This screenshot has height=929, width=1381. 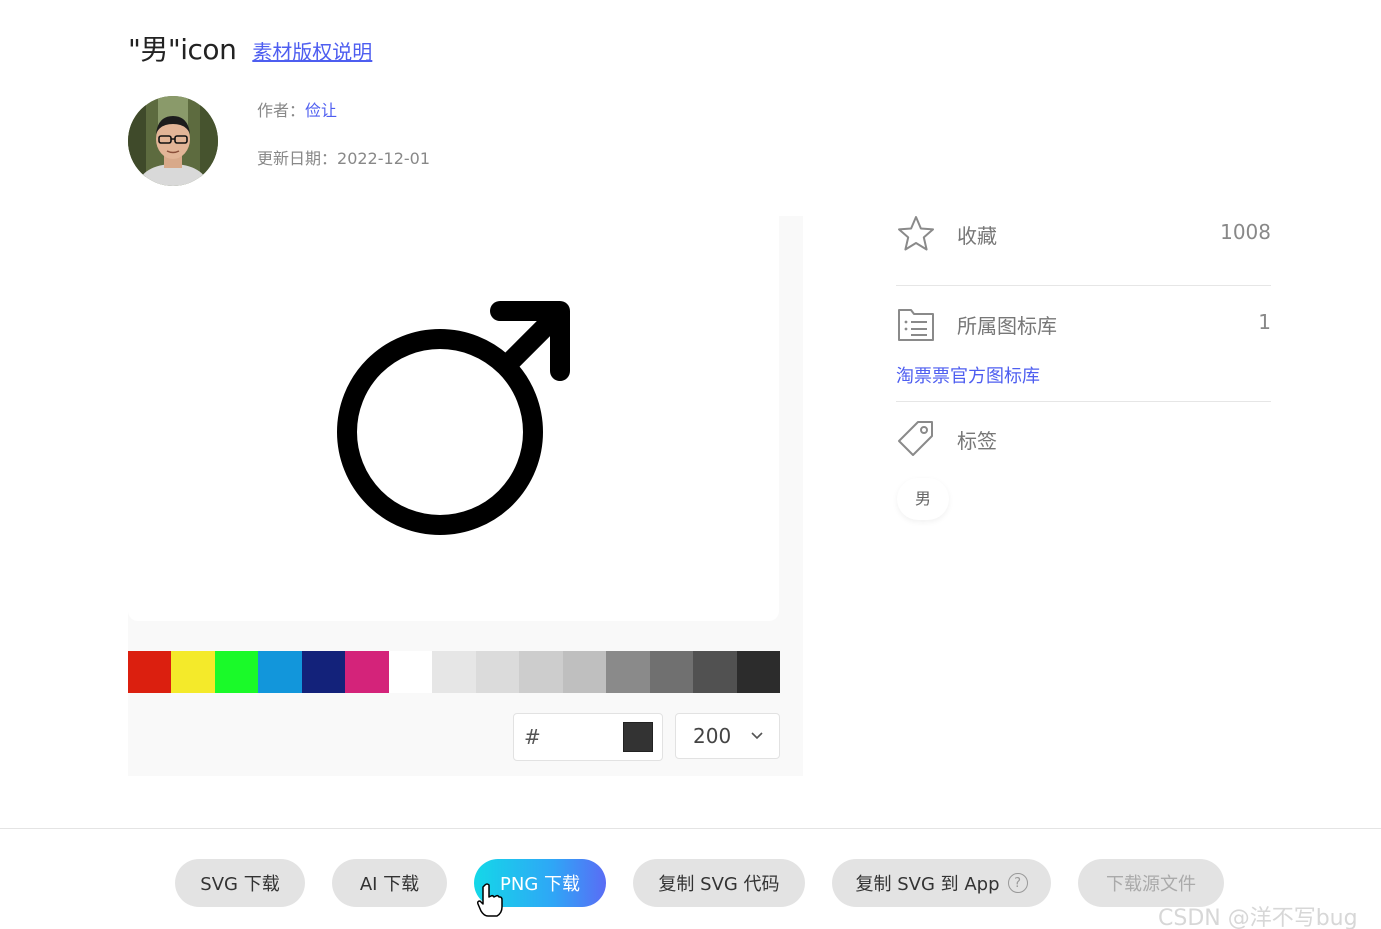 What do you see at coordinates (389, 883) in the screenshot?
I see `ai-download-button: AI 下载` at bounding box center [389, 883].